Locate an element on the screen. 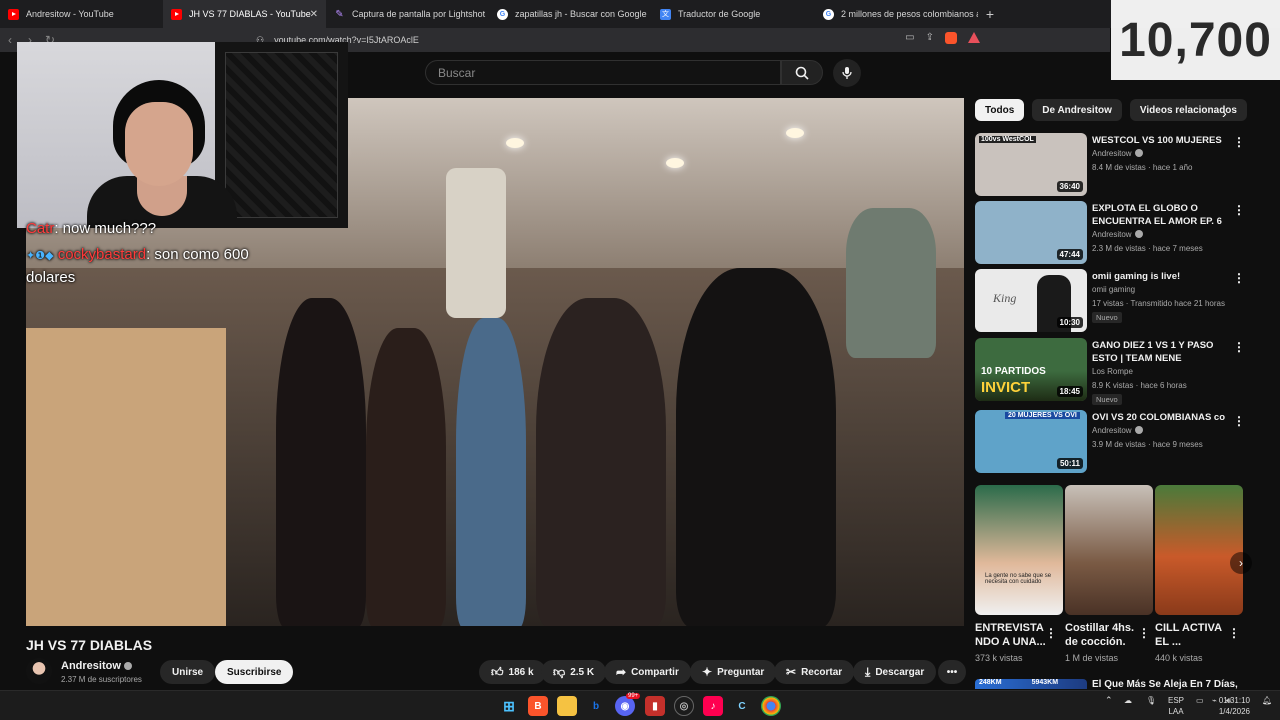 The image size is (1280, 720). network-icon: ⌁ is located at coordinates (1214, 700).